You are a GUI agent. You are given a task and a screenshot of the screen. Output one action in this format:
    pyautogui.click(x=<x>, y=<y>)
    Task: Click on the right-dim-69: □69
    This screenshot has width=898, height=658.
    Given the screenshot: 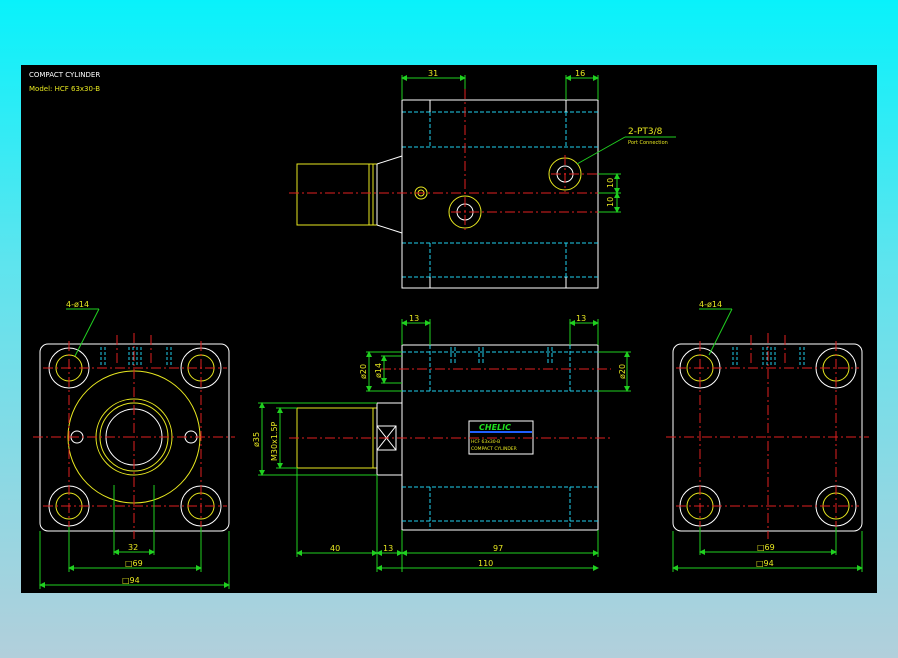 What is the action you would take?
    pyautogui.click(x=766, y=547)
    